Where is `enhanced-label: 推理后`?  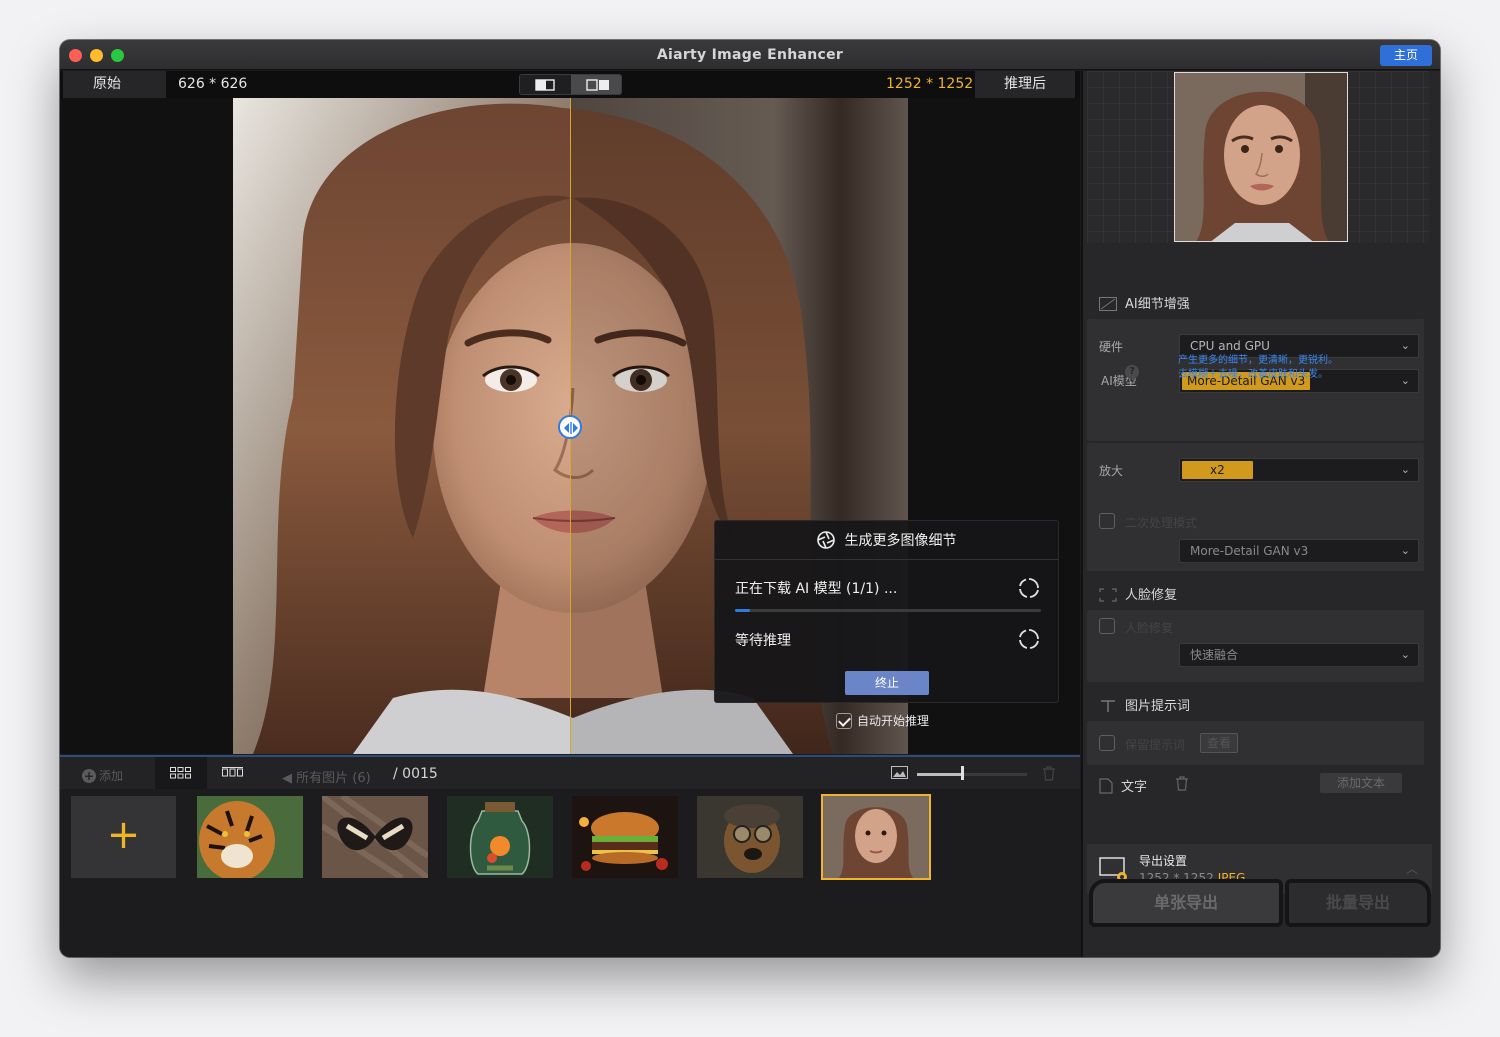 enhanced-label: 推理后 is located at coordinates (1025, 84).